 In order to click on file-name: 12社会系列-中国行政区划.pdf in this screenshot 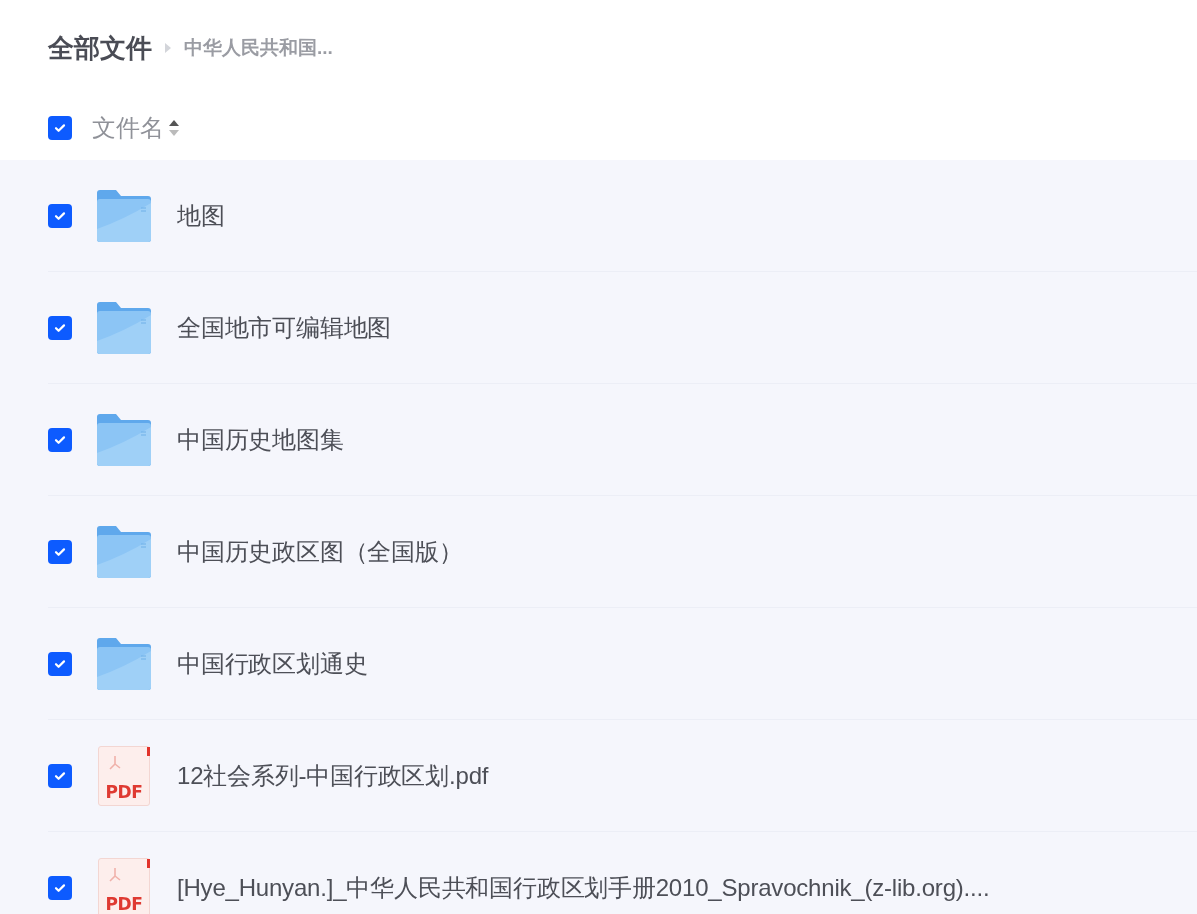, I will do `click(333, 775)`.